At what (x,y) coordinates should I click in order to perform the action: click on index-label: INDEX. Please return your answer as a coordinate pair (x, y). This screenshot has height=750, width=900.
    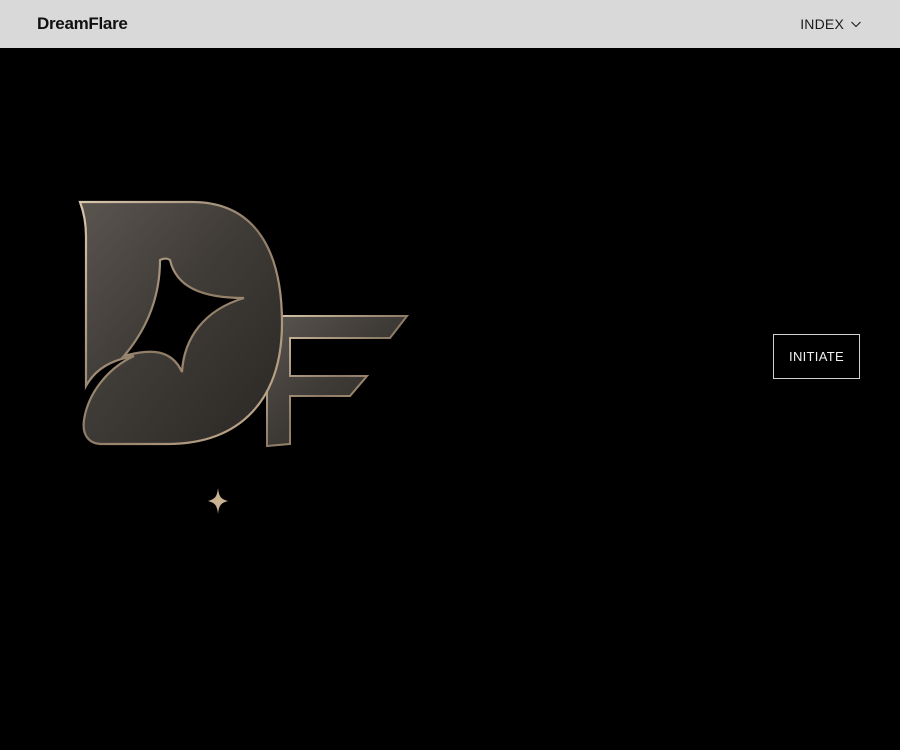
    Looking at the image, I should click on (822, 24).